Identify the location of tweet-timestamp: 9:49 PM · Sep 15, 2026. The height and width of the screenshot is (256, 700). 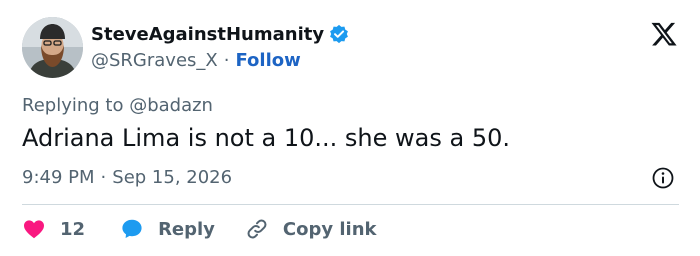
(127, 177).